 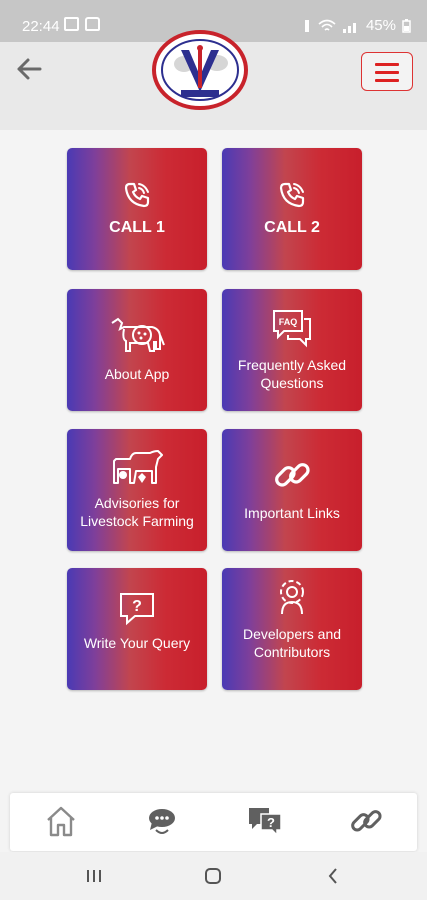 I want to click on logo, so click(x=200, y=70).